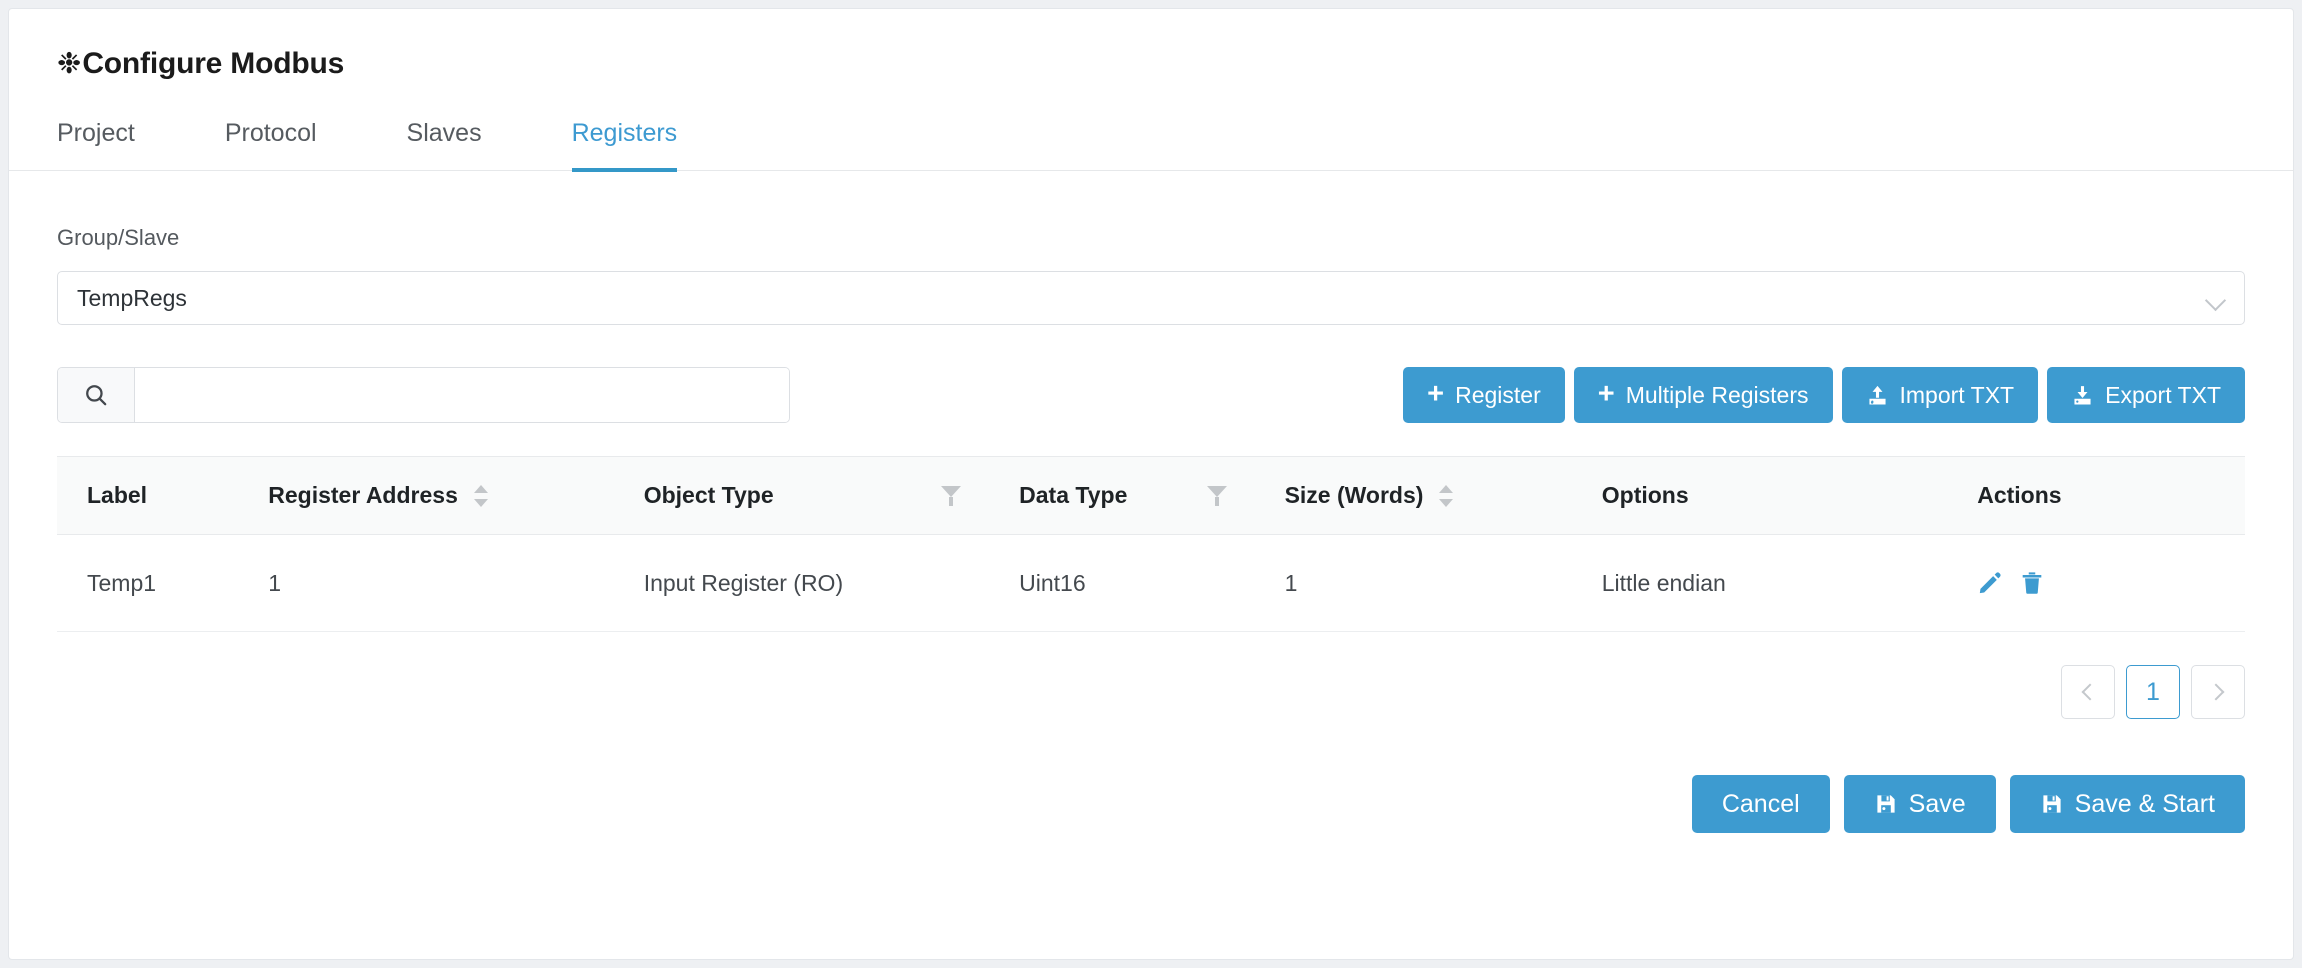  What do you see at coordinates (1122, 583) in the screenshot?
I see `cell-data-type: Uint16` at bounding box center [1122, 583].